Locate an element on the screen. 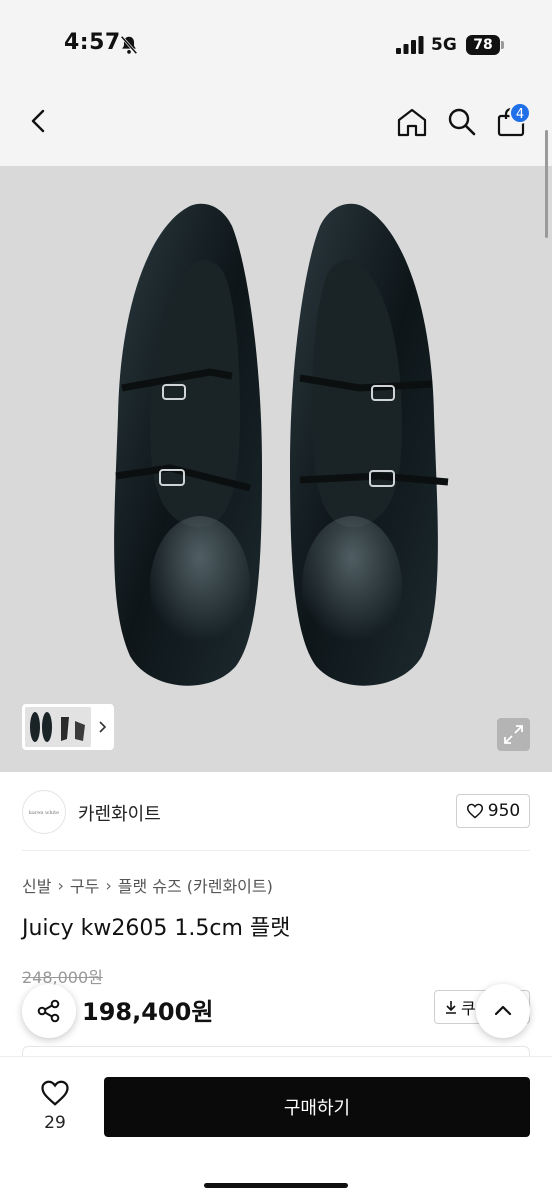  divider is located at coordinates (276, 850).